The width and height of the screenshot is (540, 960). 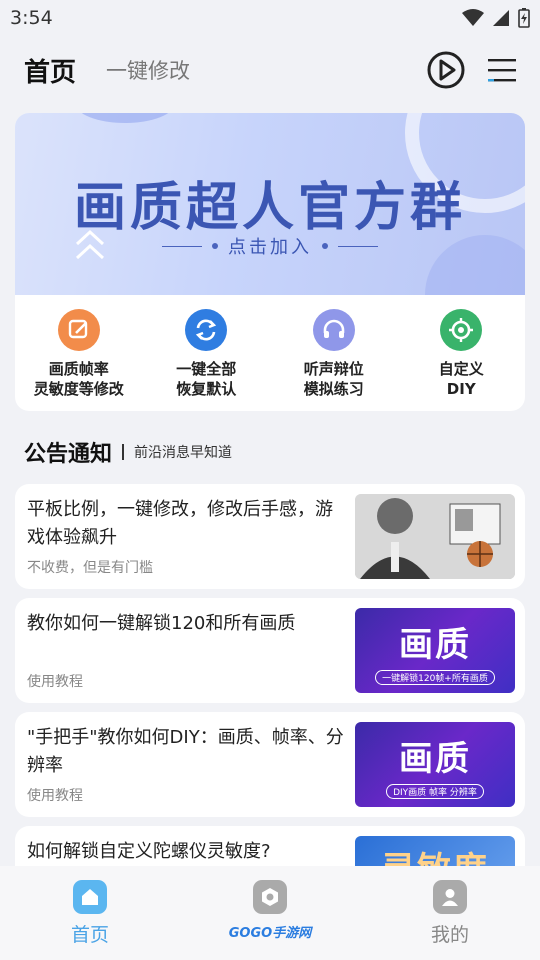 What do you see at coordinates (206, 330) in the screenshot?
I see `refresh-icon` at bounding box center [206, 330].